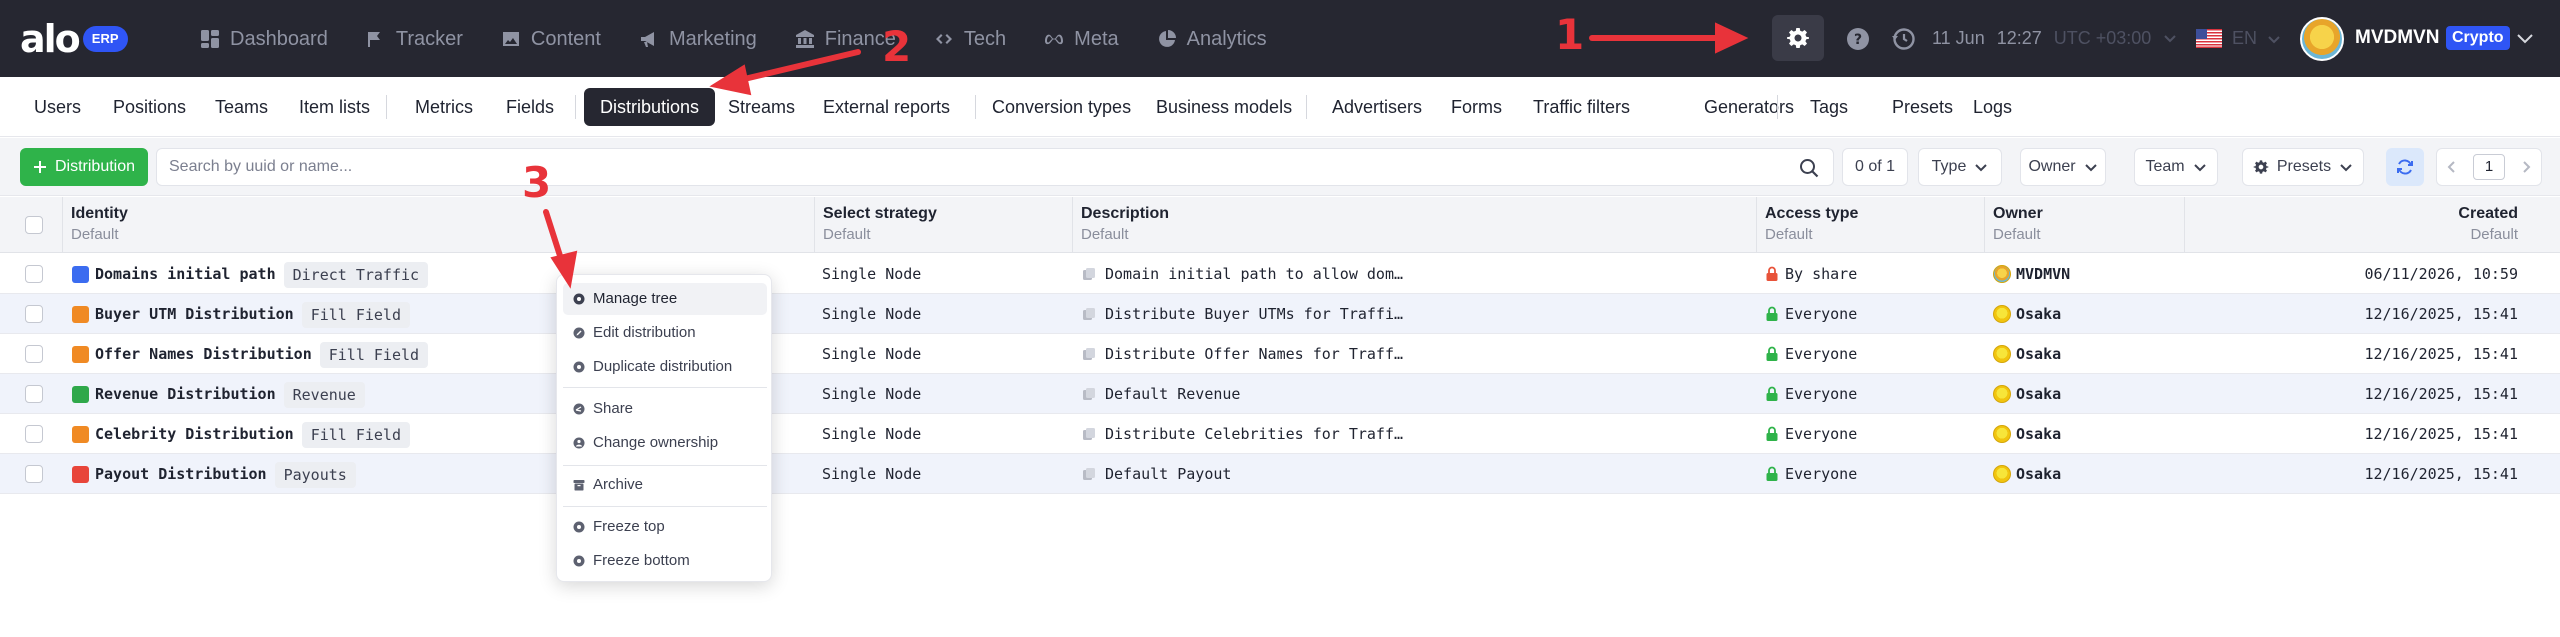 This screenshot has height=637, width=2560. What do you see at coordinates (2322, 39) in the screenshot?
I see `avatar` at bounding box center [2322, 39].